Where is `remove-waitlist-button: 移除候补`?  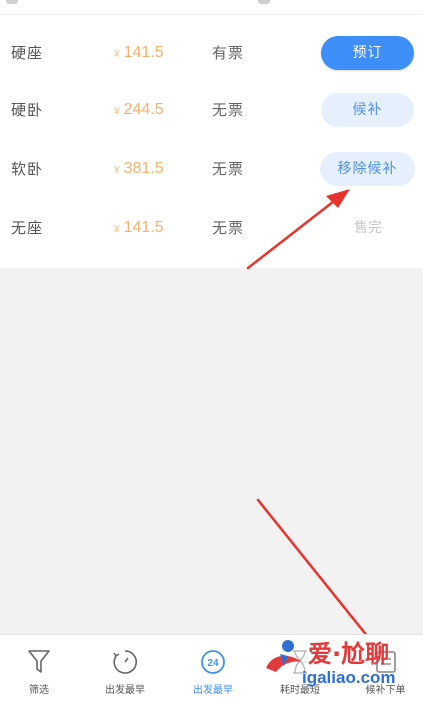 remove-waitlist-button: 移除候补 is located at coordinates (367, 169).